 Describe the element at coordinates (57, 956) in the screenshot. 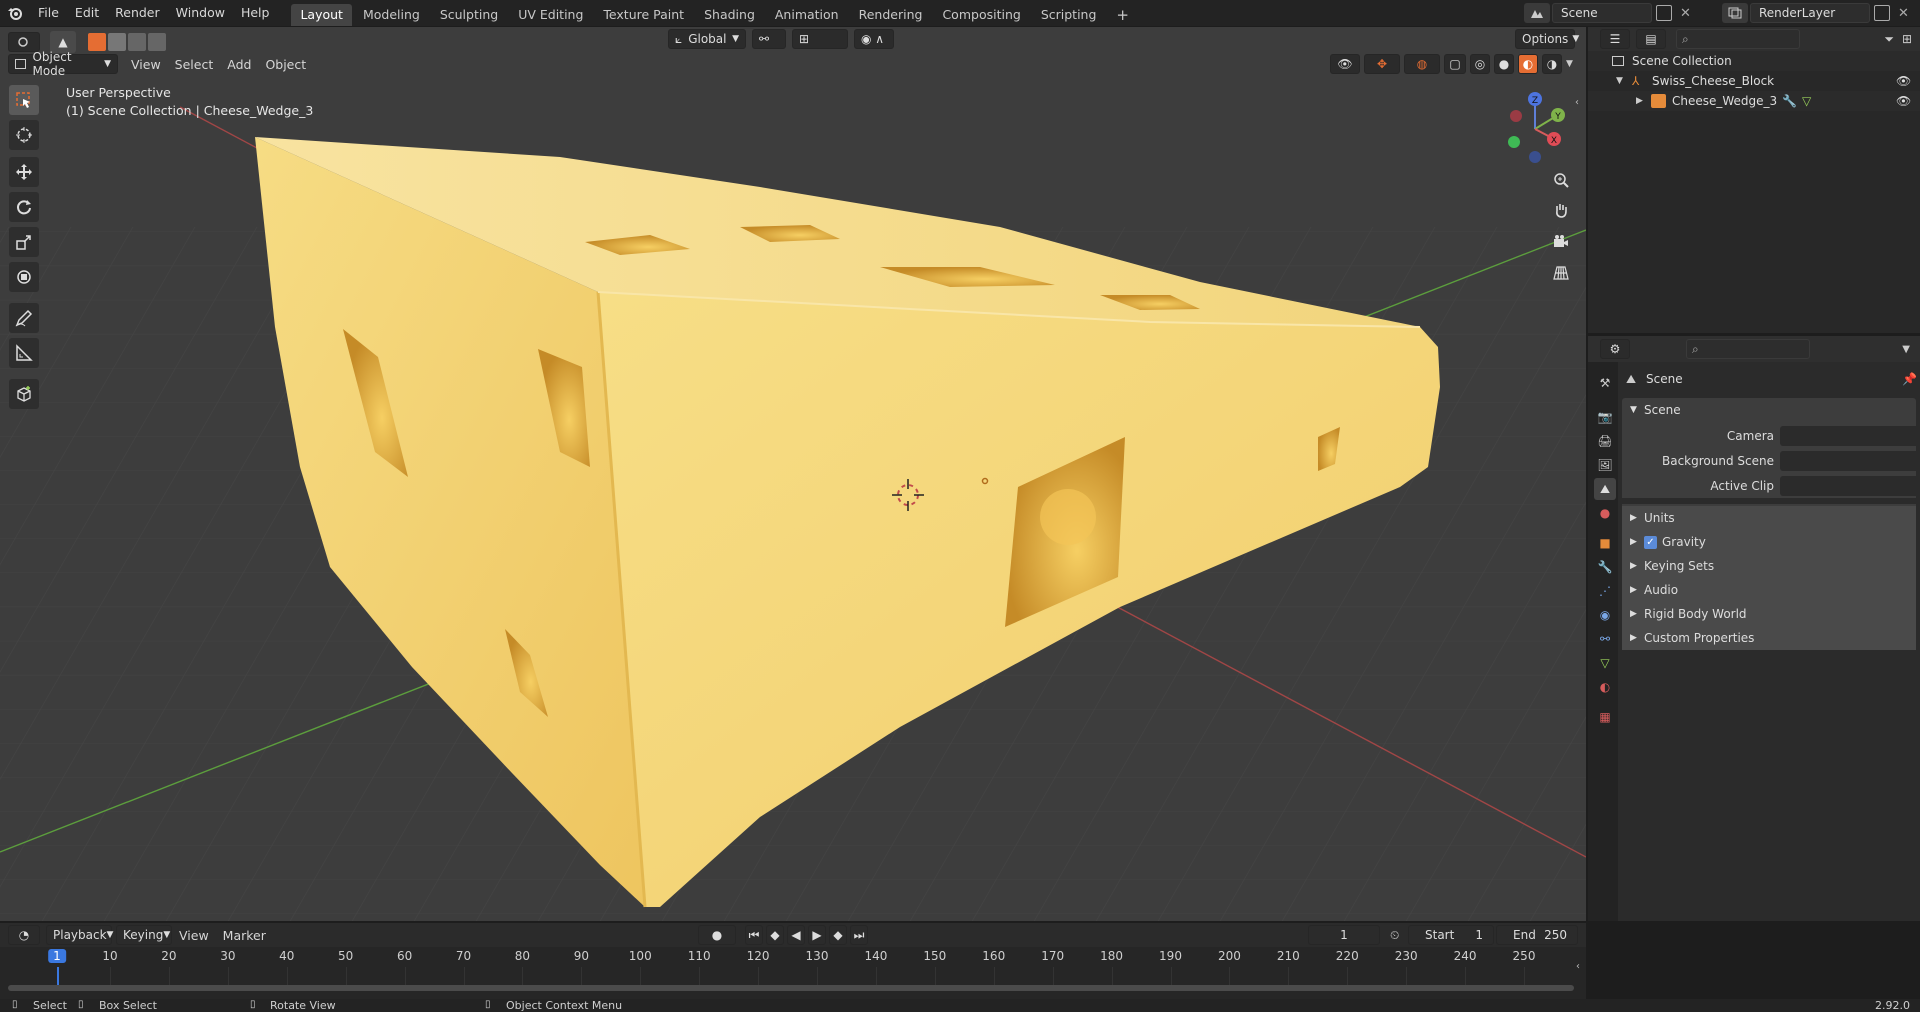

I see `playhead-frame-indicator: 1` at that location.